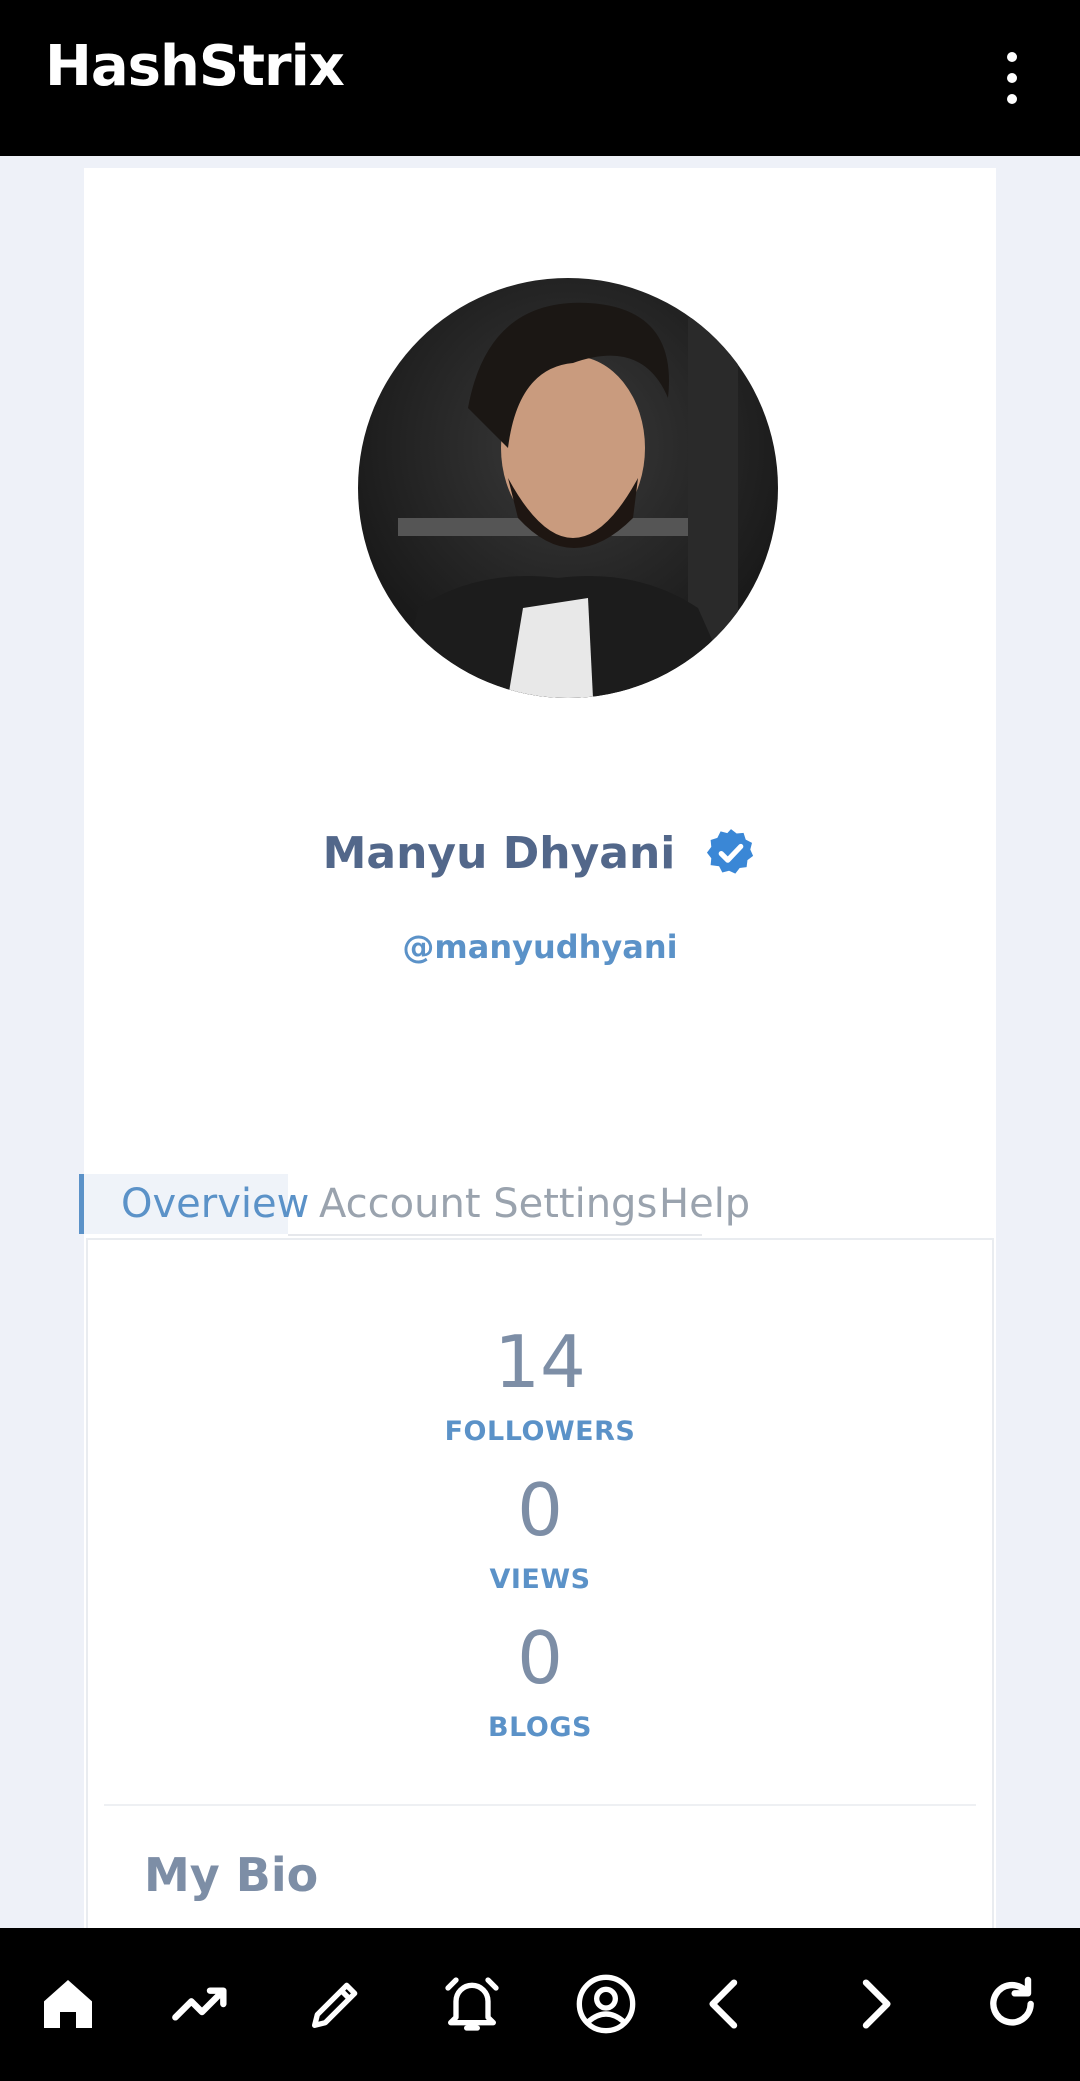  What do you see at coordinates (195, 66) in the screenshot?
I see `app-title: HashStrix` at bounding box center [195, 66].